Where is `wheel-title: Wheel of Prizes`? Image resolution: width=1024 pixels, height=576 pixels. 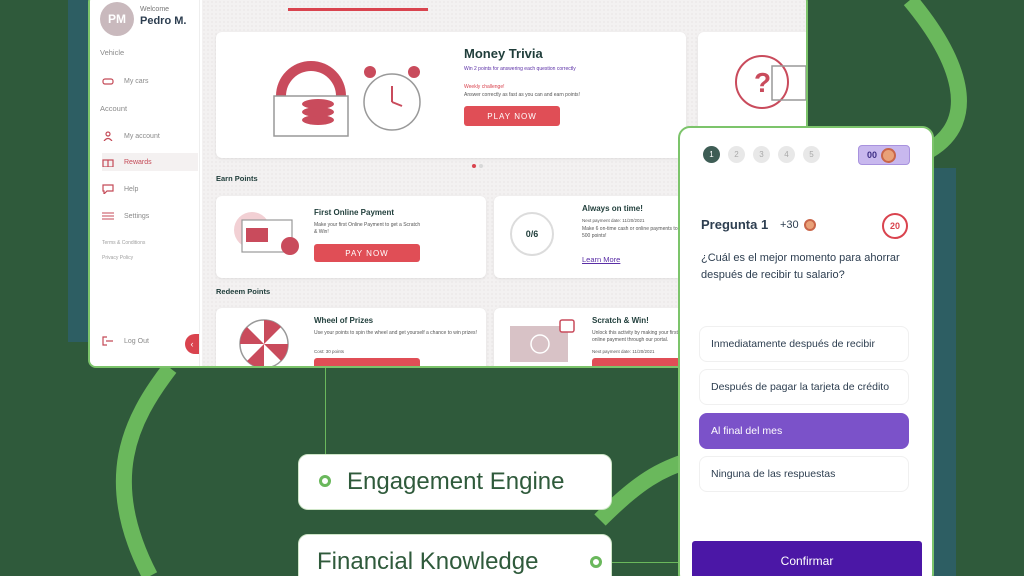 wheel-title: Wheel of Prizes is located at coordinates (344, 320).